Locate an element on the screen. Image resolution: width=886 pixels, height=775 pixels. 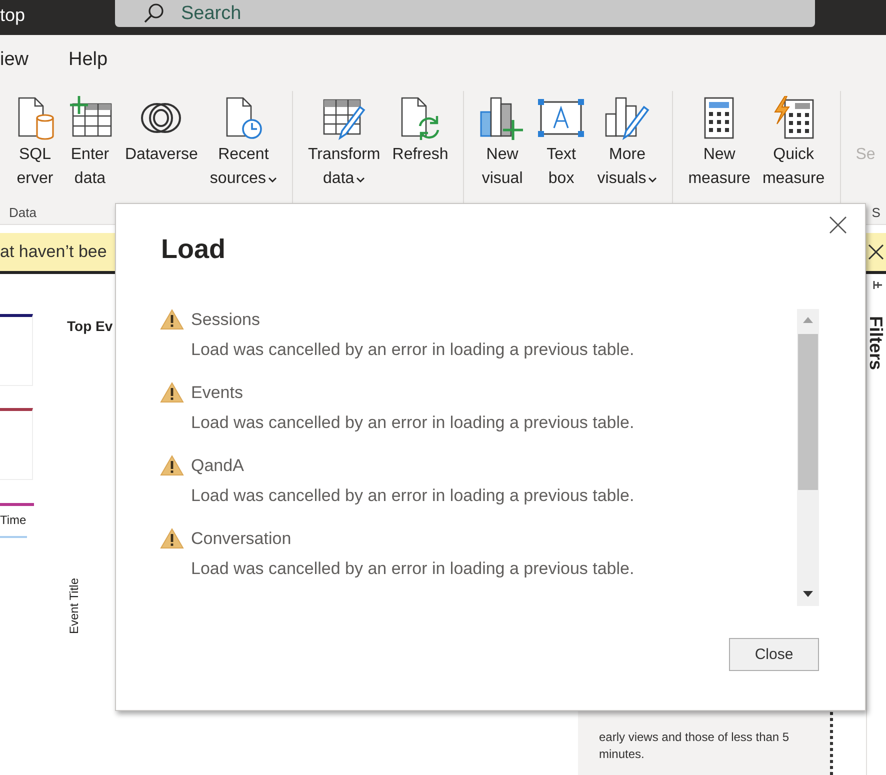
notification-text: at haven’t bee is located at coordinates (53, 252).